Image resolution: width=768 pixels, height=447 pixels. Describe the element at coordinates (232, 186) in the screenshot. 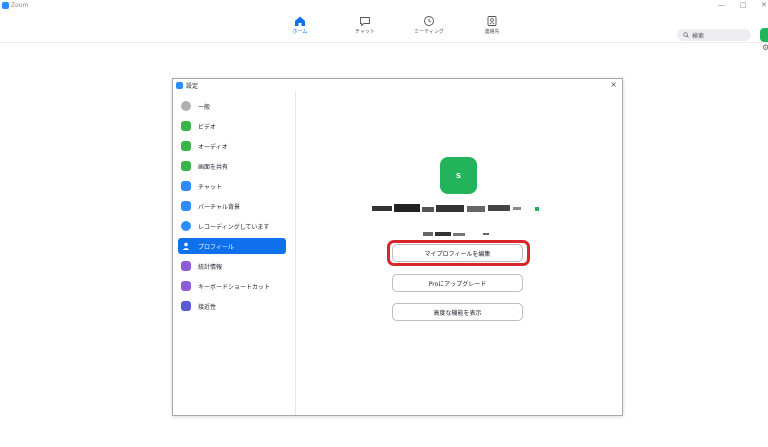

I see `sidebar-item-chat: チャット` at that location.